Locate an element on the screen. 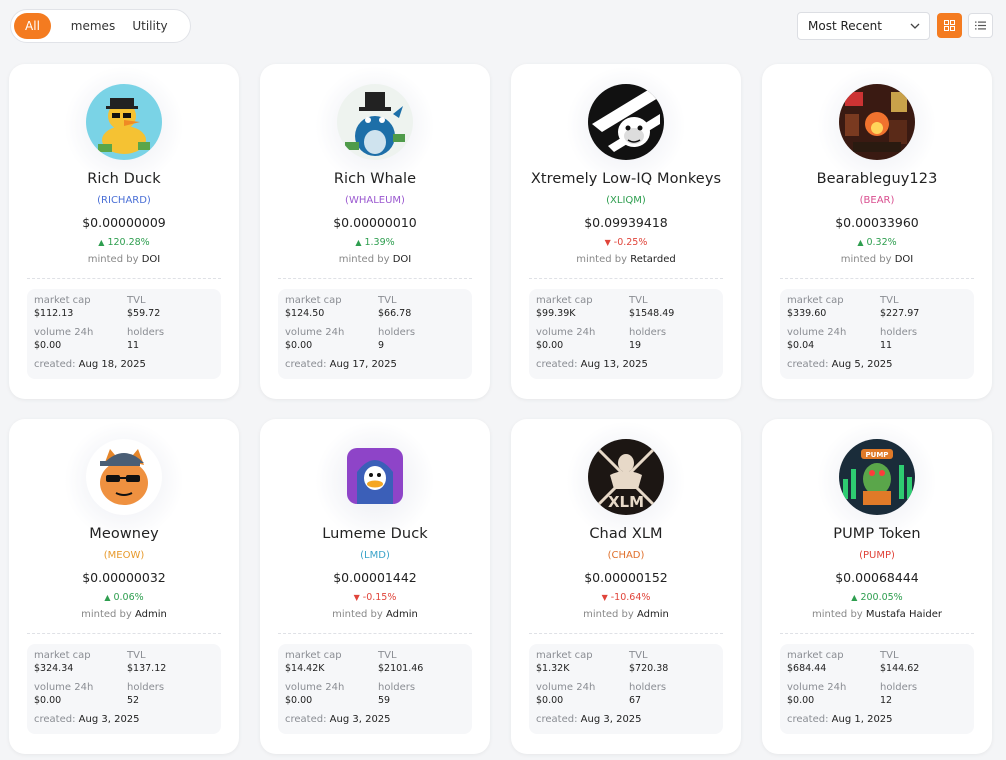 The image size is (1006, 760). tvl-value: $144.62 is located at coordinates (900, 668).